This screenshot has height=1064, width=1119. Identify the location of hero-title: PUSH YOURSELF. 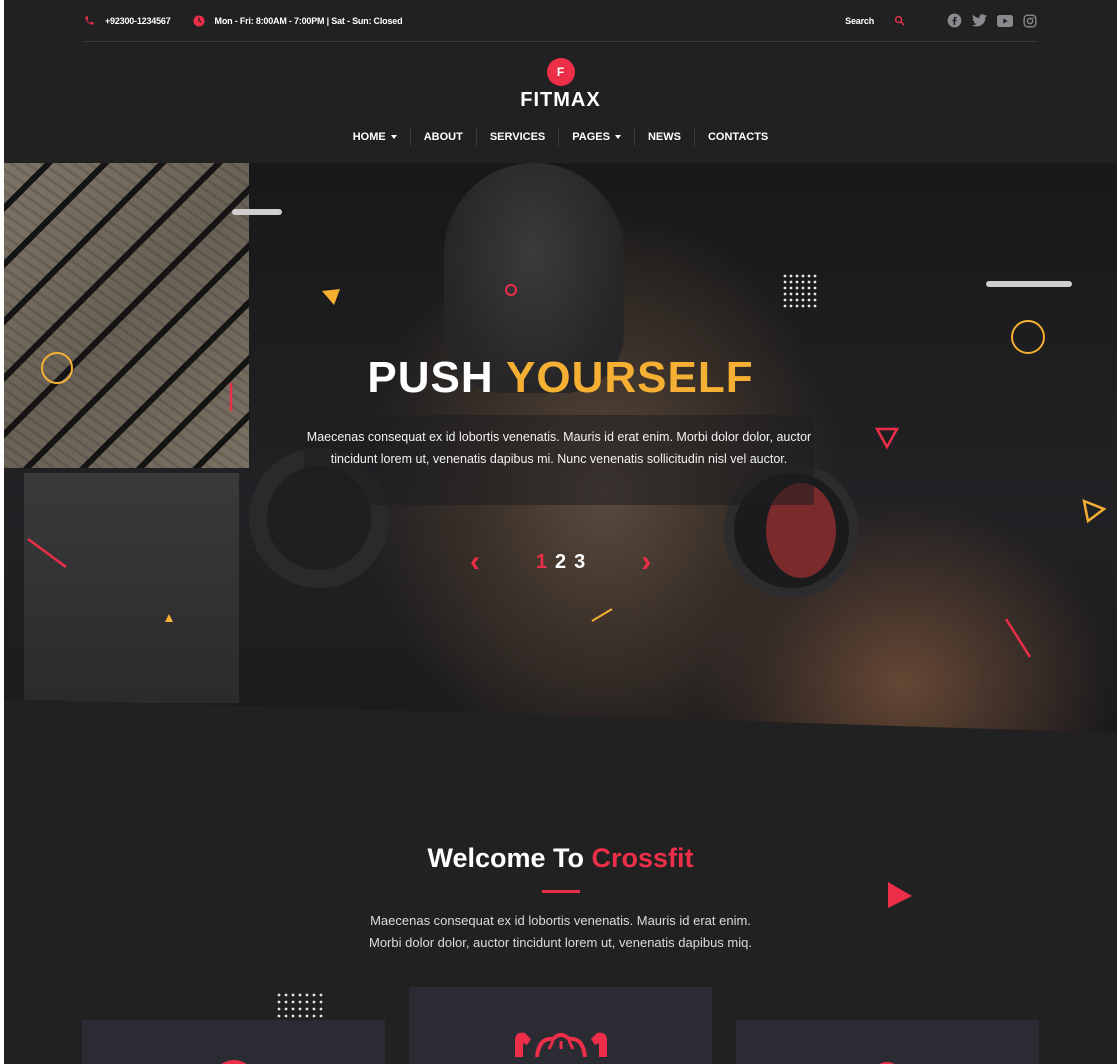
(560, 378).